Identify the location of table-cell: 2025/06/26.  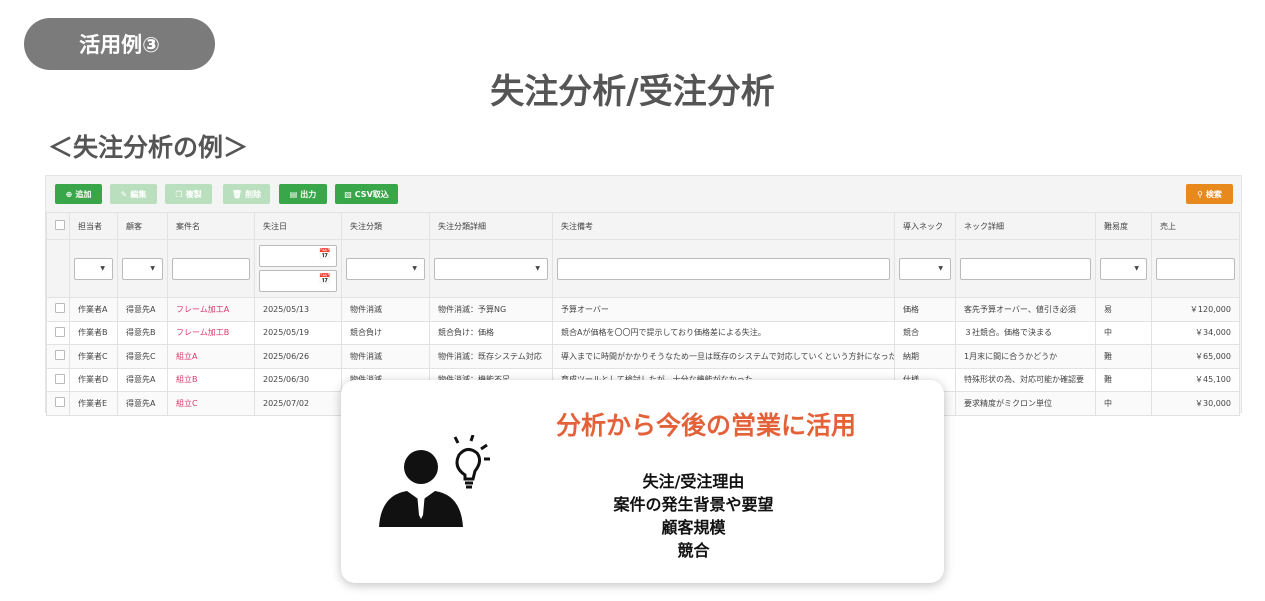
(298, 356).